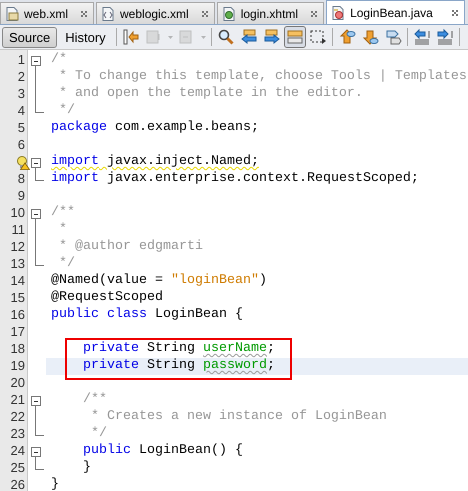 This screenshot has height=491, width=468. Describe the element at coordinates (21, 144) in the screenshot. I see `line-number: 6` at that location.